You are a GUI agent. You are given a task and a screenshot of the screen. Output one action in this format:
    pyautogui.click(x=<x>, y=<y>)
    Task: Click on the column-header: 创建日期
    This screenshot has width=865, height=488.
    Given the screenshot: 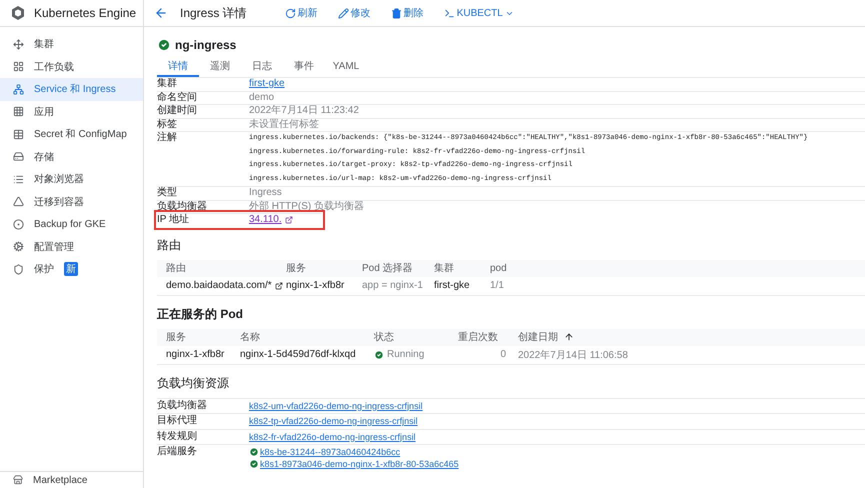 What is the action you would take?
    pyautogui.click(x=583, y=337)
    